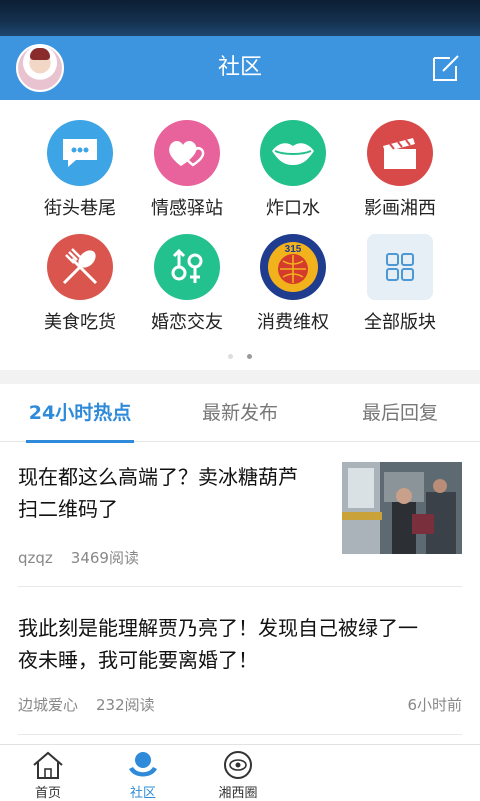  What do you see at coordinates (187, 267) in the screenshot?
I see `gender-icon` at bounding box center [187, 267].